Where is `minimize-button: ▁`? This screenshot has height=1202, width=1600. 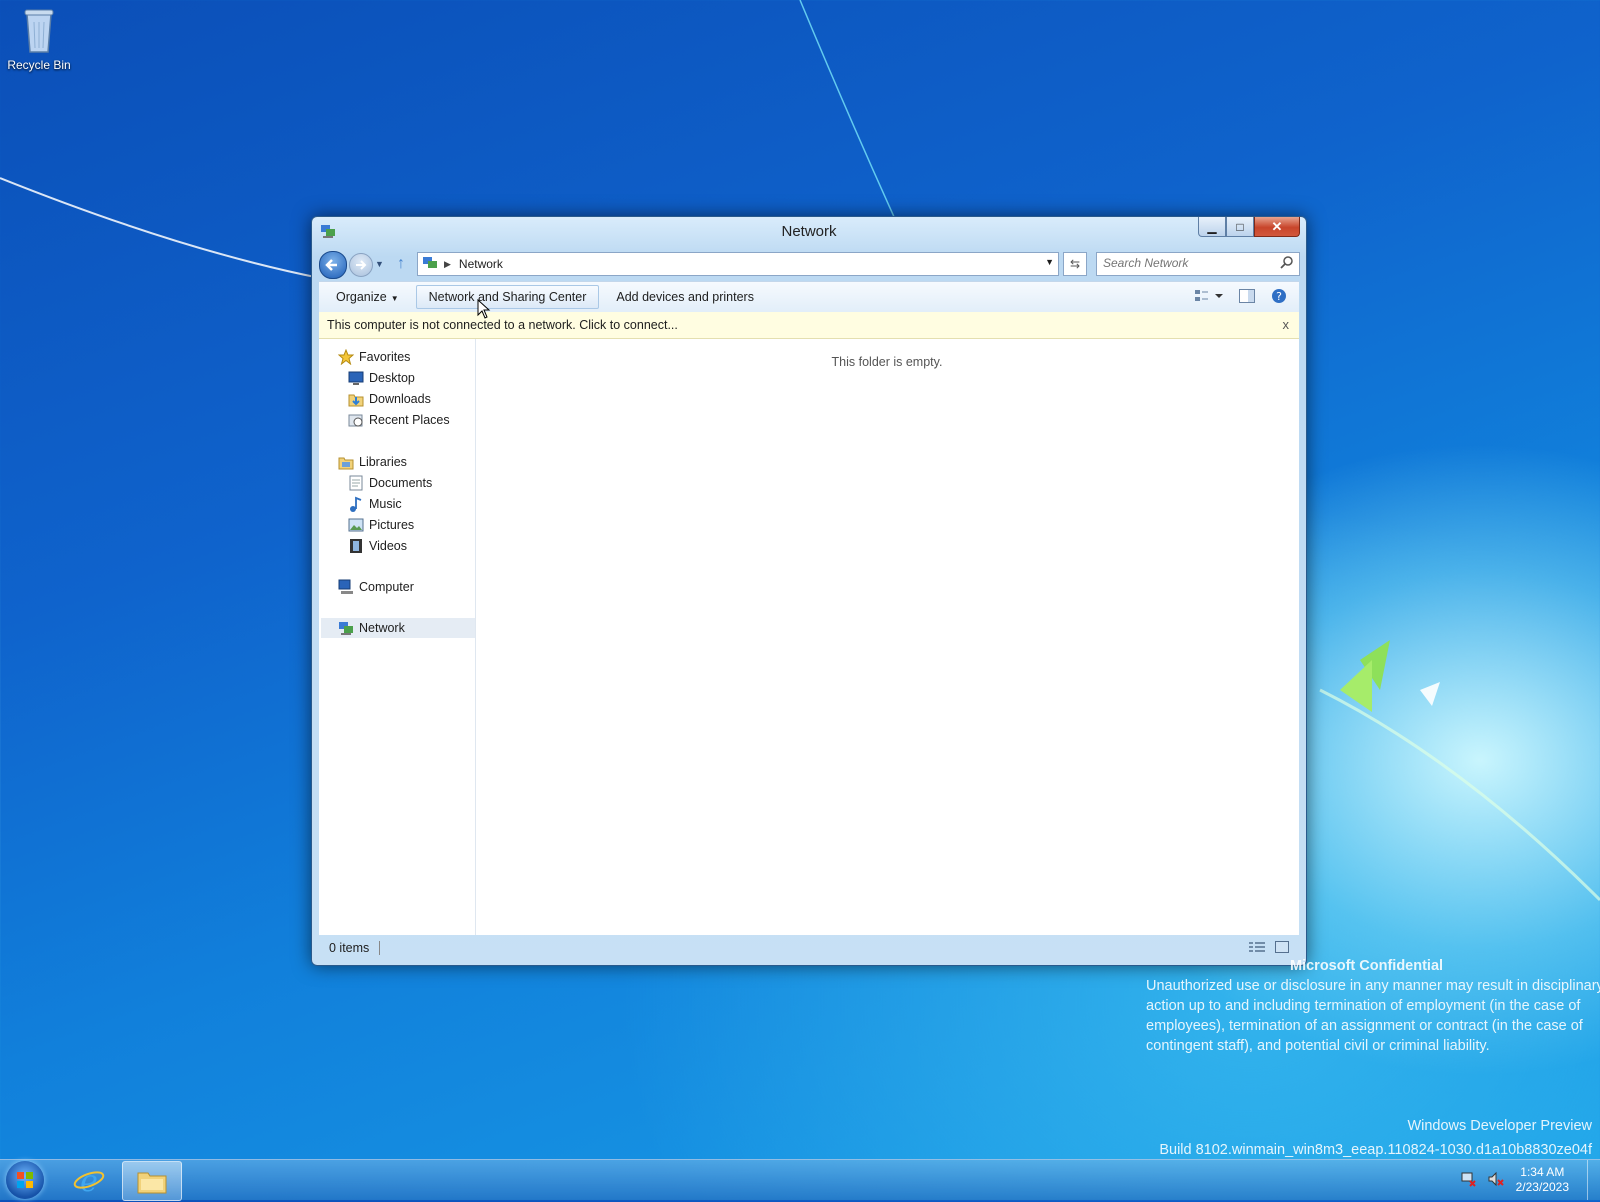
minimize-button: ▁ is located at coordinates (1212, 227).